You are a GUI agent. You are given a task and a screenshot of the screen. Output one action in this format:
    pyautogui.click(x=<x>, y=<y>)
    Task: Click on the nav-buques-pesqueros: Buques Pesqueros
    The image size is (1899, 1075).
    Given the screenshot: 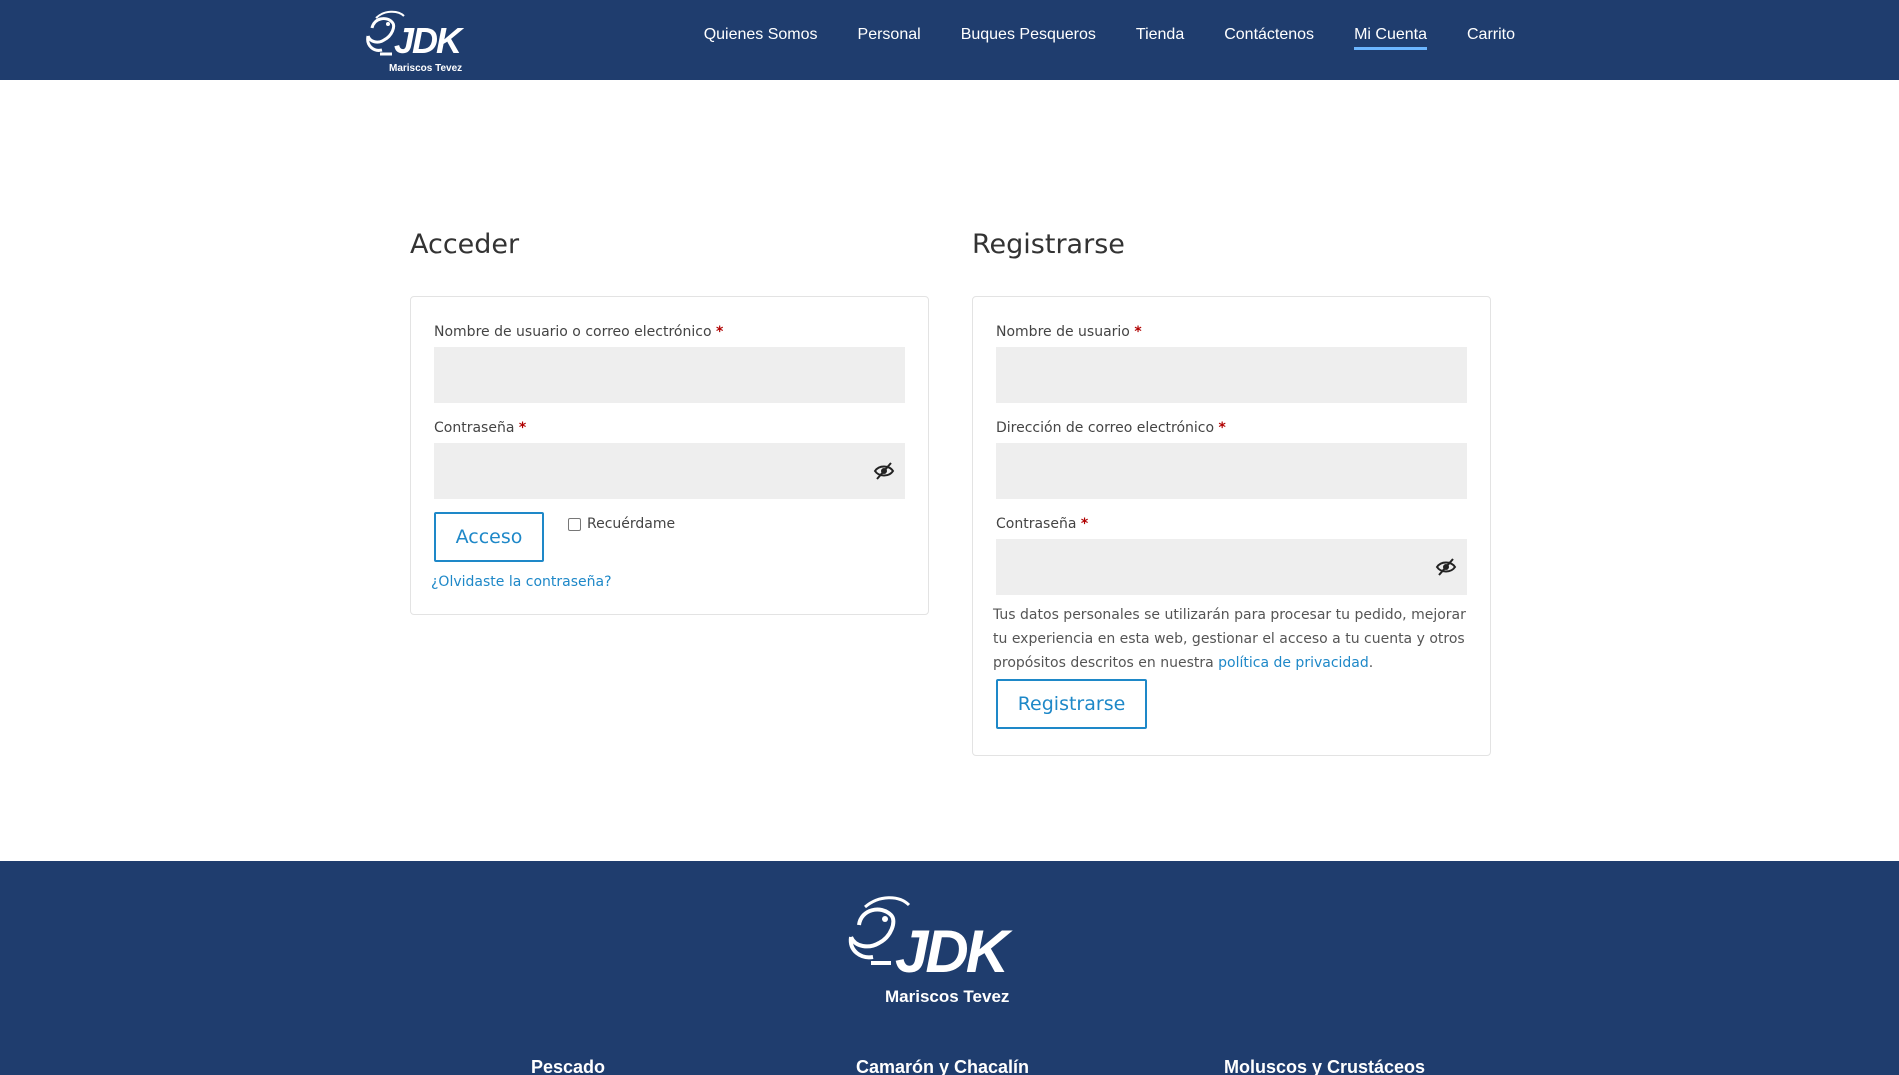 What is the action you would take?
    pyautogui.click(x=1028, y=38)
    